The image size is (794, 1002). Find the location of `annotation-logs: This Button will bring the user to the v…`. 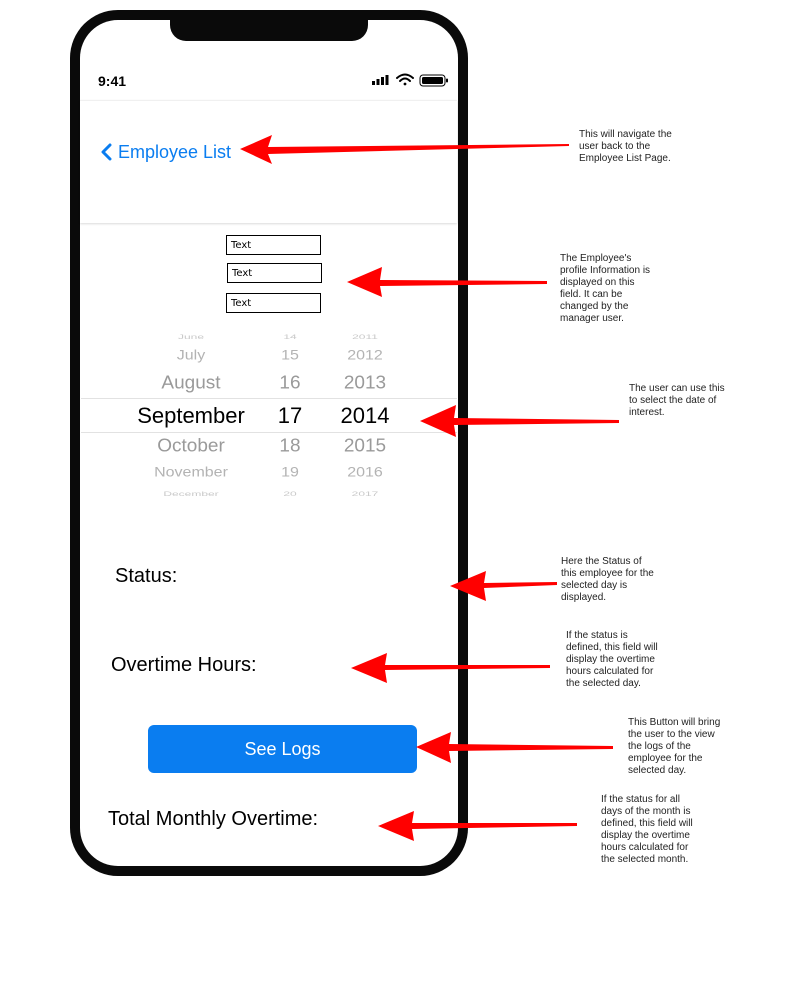

annotation-logs: This Button will bring the user to the v… is located at coordinates (674, 746).